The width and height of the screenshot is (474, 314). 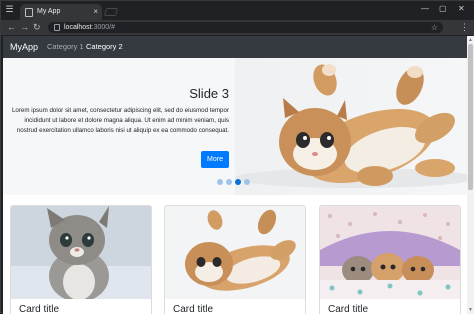 I want to click on nav-link-category-2: Category 2, so click(x=104, y=47).